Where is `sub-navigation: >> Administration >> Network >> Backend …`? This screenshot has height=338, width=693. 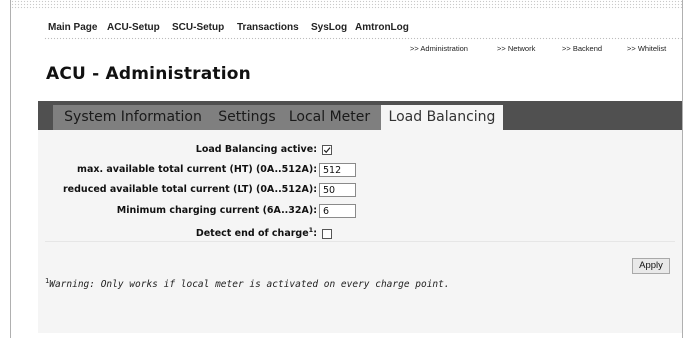
sub-navigation: >> Administration >> Network >> Backend … is located at coordinates (346, 50).